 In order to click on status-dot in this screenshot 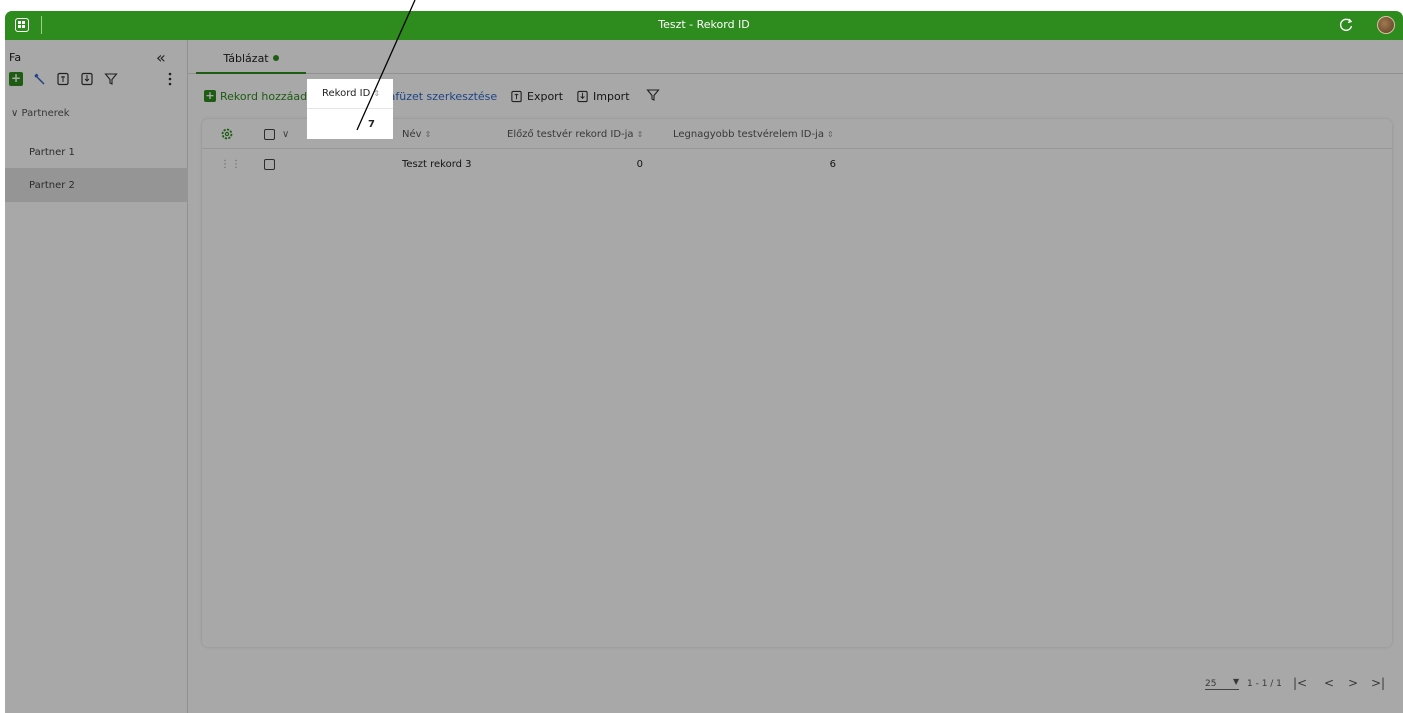, I will do `click(275, 58)`.